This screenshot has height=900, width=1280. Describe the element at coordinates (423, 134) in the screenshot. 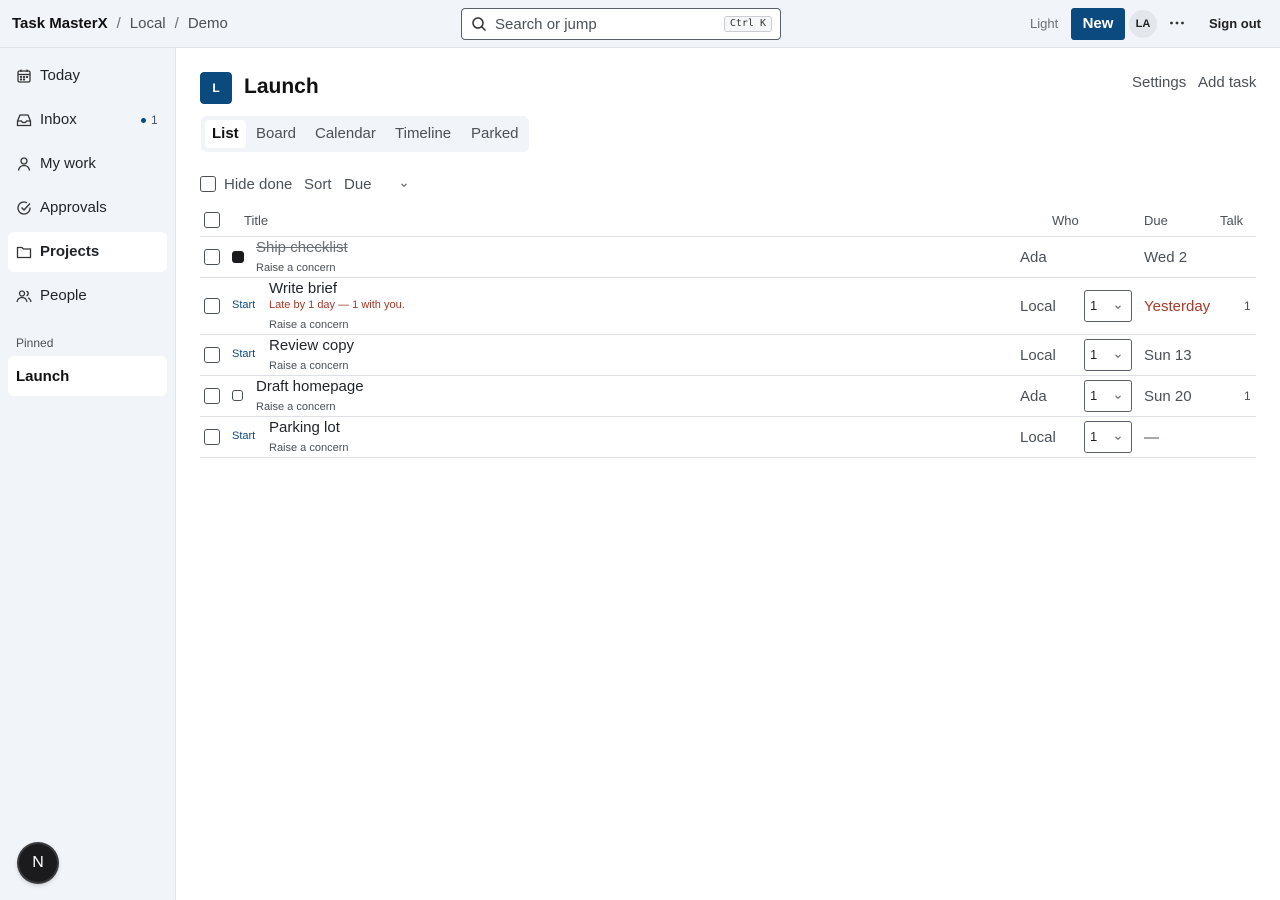

I see `tab-timeline: Timeline` at that location.